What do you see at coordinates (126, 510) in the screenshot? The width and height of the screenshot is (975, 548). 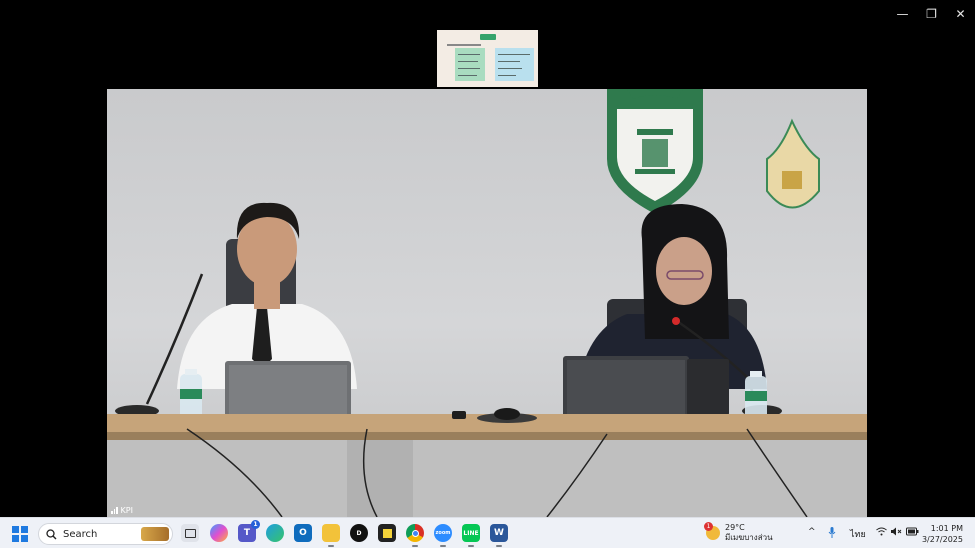 I see `participant-name: KPI` at bounding box center [126, 510].